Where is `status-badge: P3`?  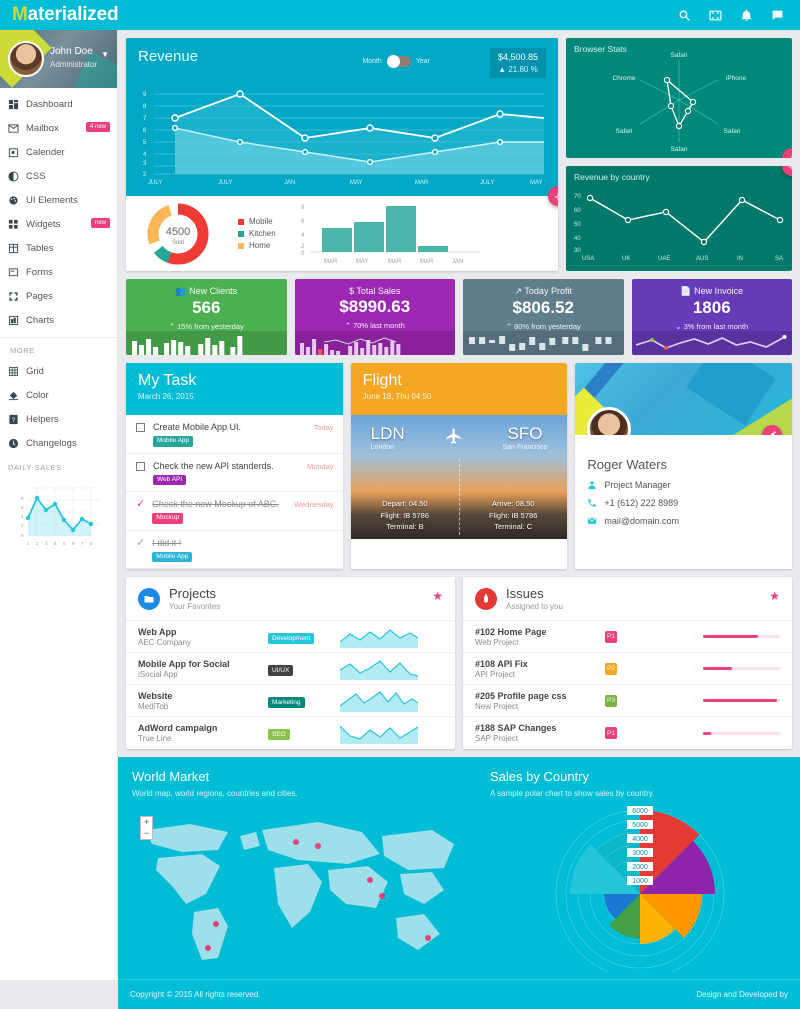 status-badge: P3 is located at coordinates (611, 700).